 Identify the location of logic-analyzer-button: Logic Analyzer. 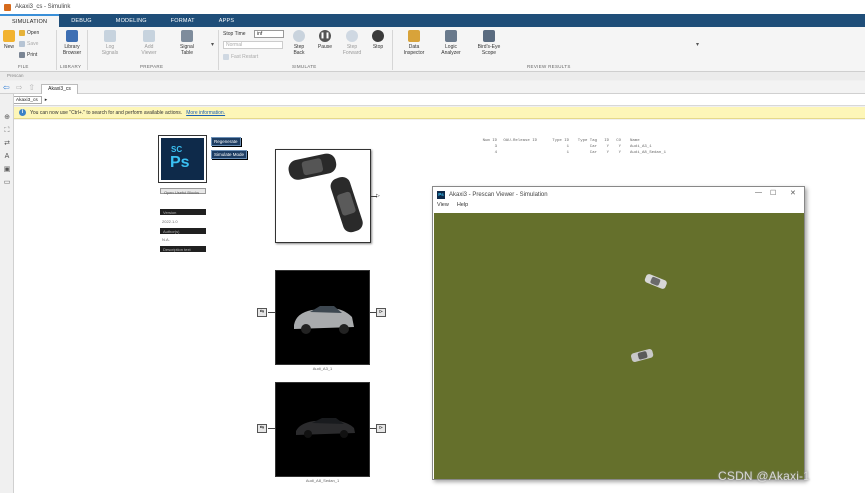
(451, 43).